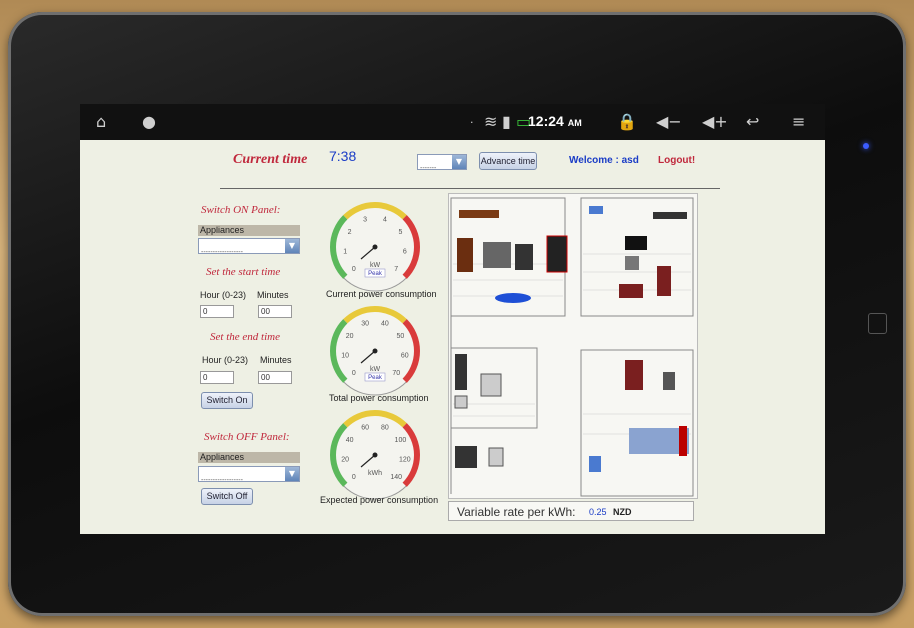 The height and width of the screenshot is (628, 914). Describe the element at coordinates (249, 247) in the screenshot. I see `appliance-on-select: ------------------ ▼` at that location.